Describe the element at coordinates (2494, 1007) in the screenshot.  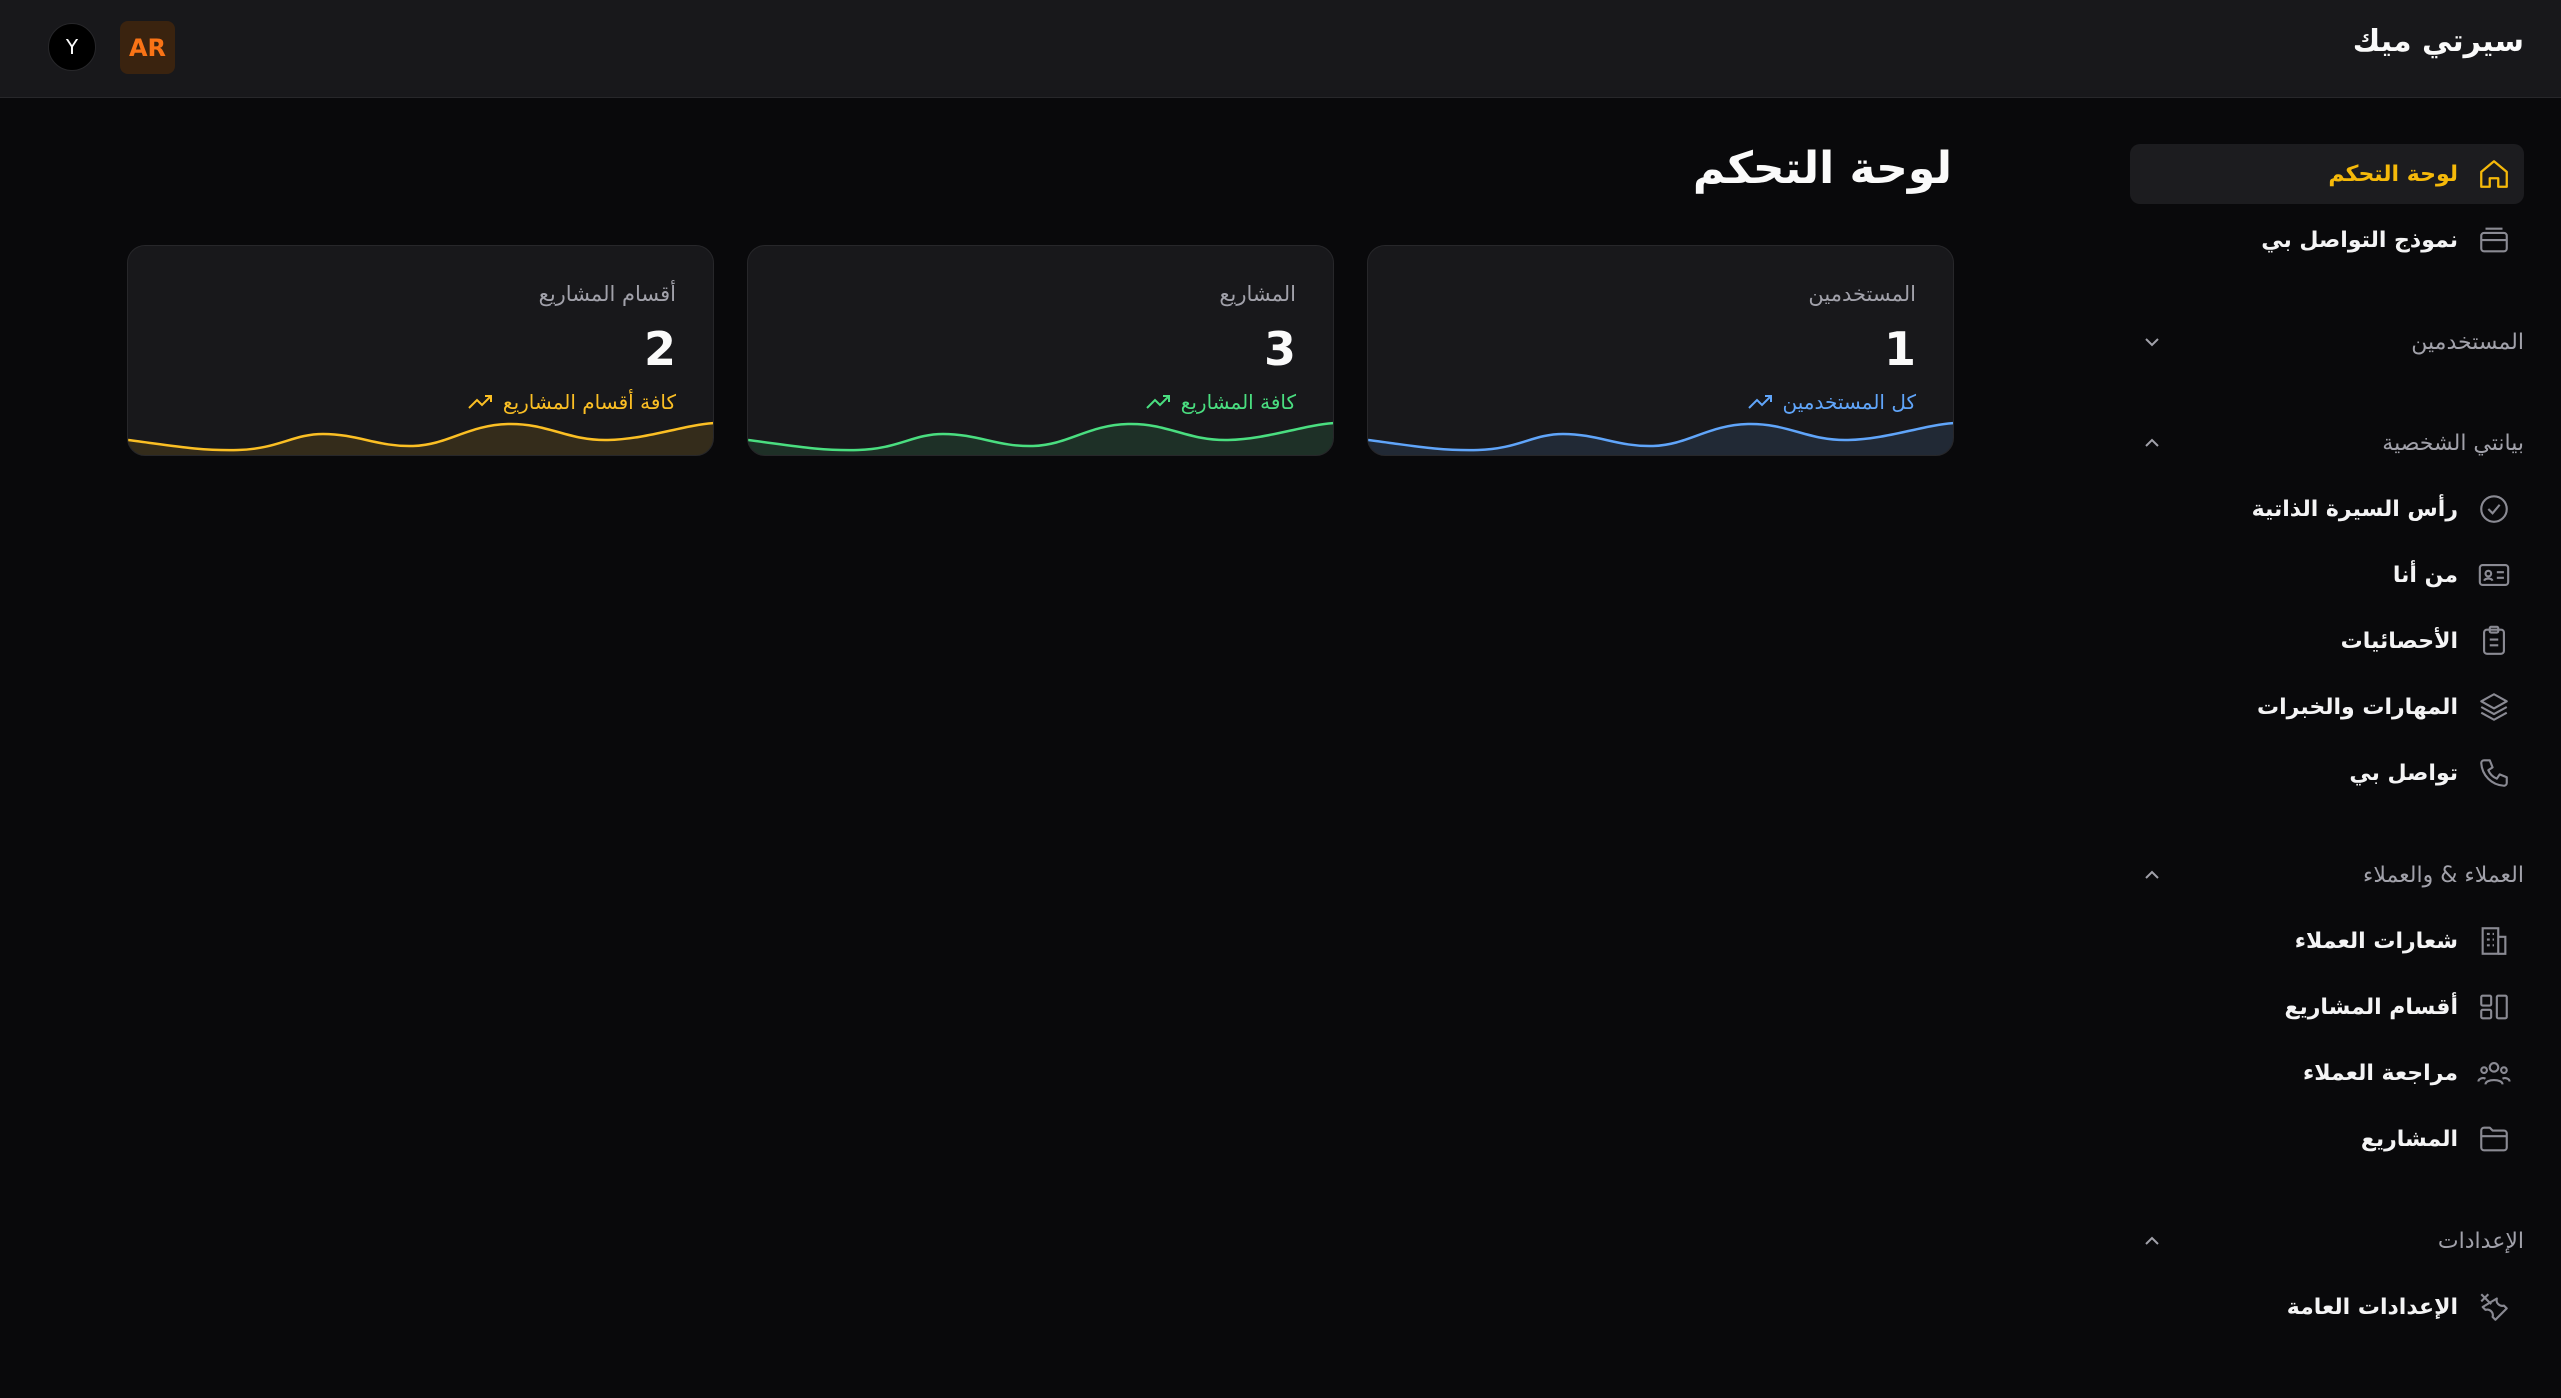
I see `layout-icon` at that location.